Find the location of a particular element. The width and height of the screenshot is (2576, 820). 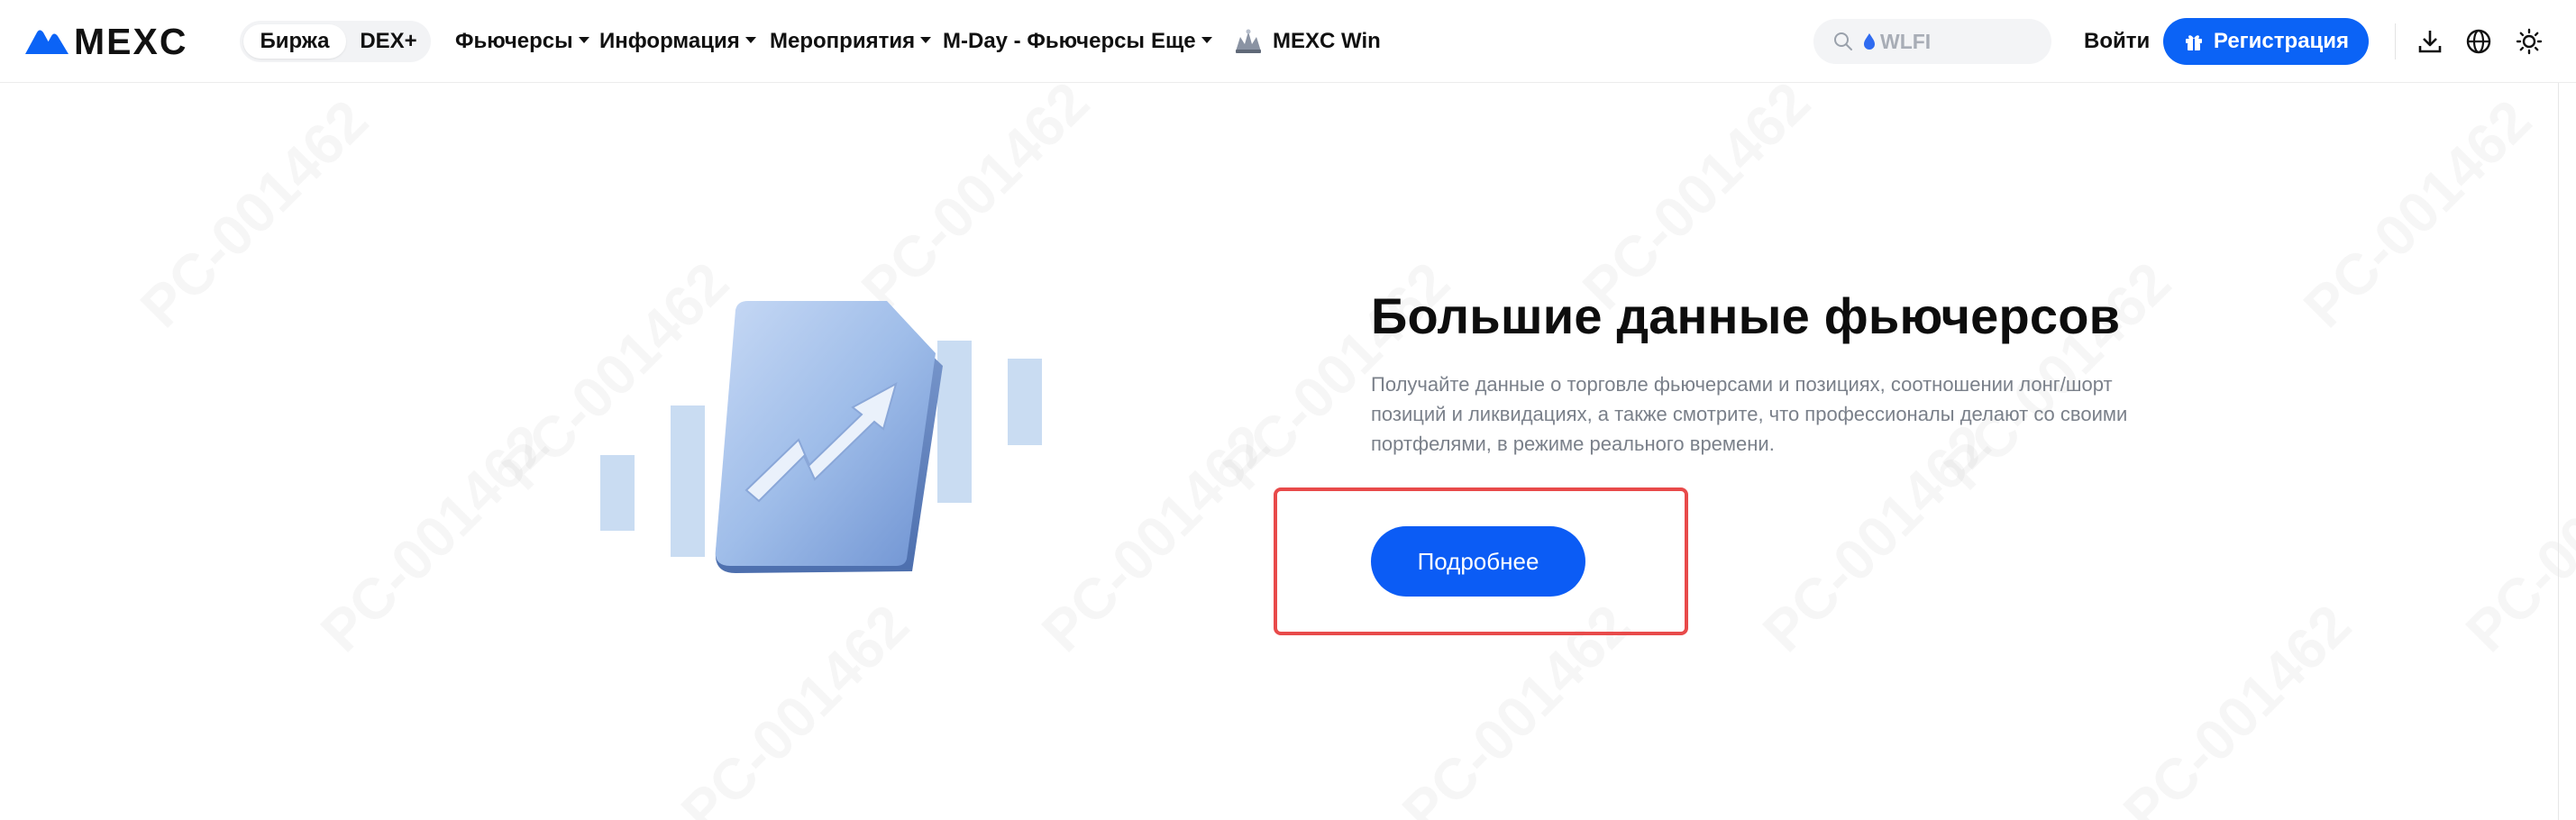

register-button: Регистрация is located at coordinates (2266, 42).